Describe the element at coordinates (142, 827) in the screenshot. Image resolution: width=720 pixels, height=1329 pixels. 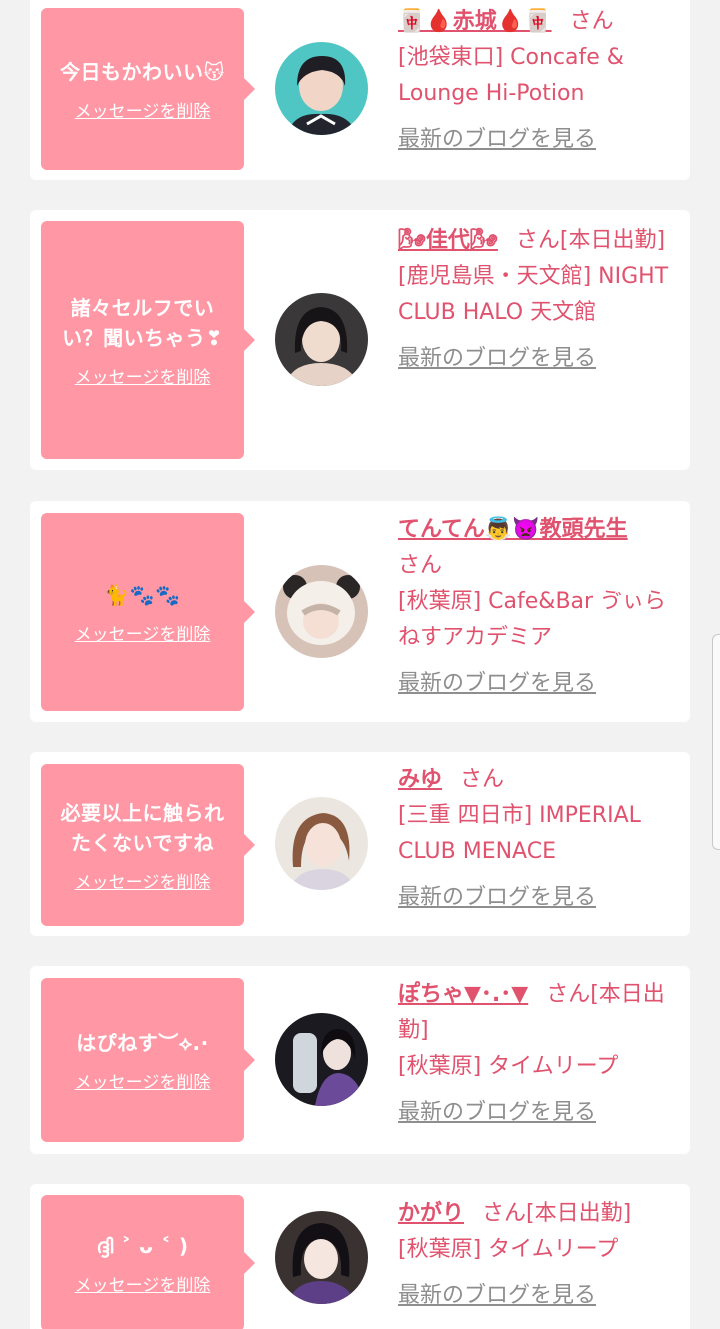
I see `message-text: 必要以上に触られたくないですね` at that location.